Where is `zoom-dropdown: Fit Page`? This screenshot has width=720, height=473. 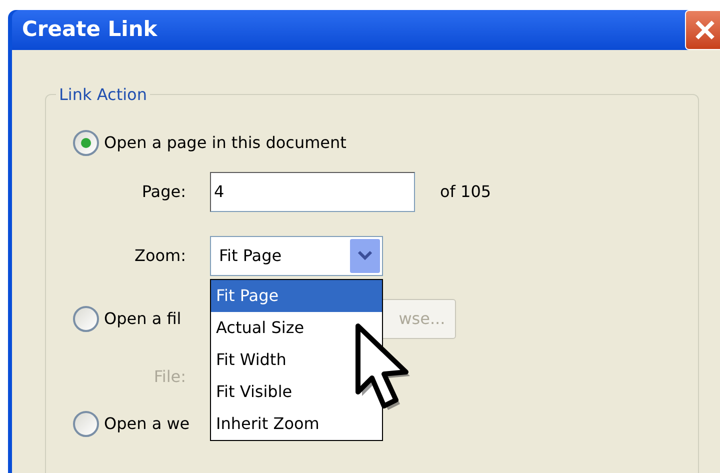
zoom-dropdown: Fit Page is located at coordinates (296, 256).